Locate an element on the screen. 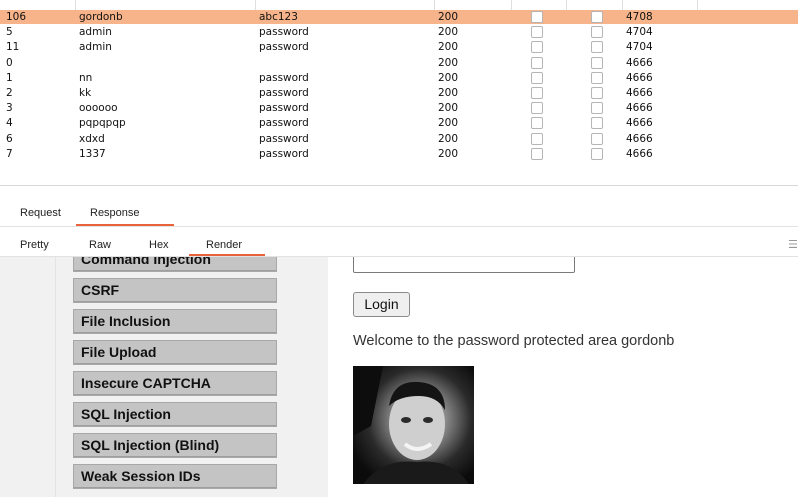  request-number-cell: 11 is located at coordinates (13, 47).